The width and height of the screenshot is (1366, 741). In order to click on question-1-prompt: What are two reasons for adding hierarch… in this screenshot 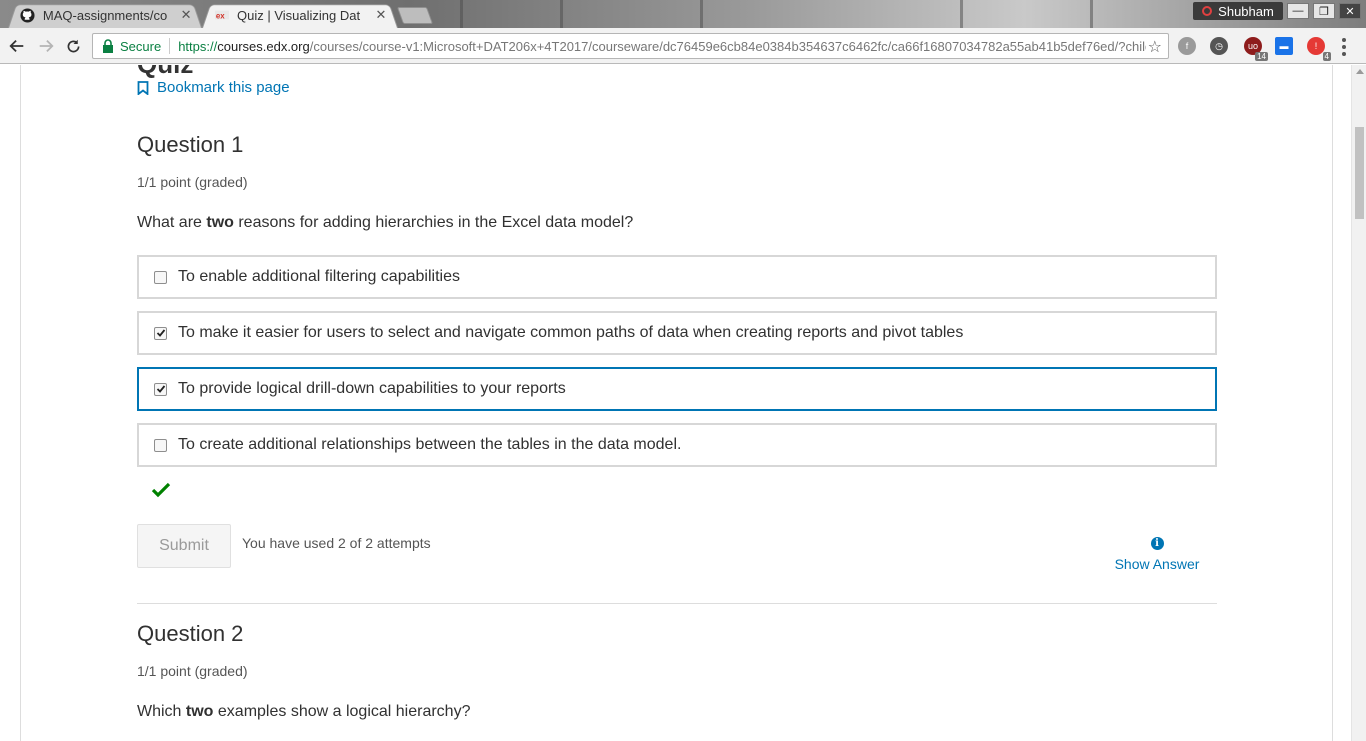, I will do `click(385, 222)`.